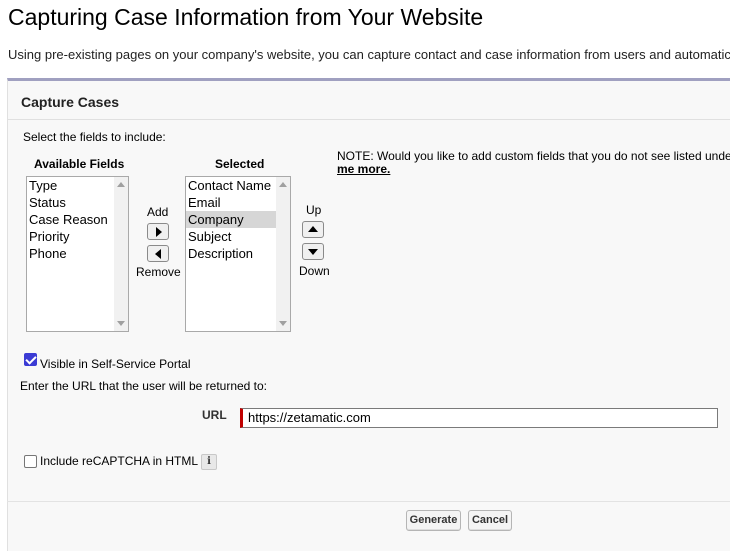 Image resolution: width=730 pixels, height=551 pixels. I want to click on remove-label: Remove, so click(158, 272).